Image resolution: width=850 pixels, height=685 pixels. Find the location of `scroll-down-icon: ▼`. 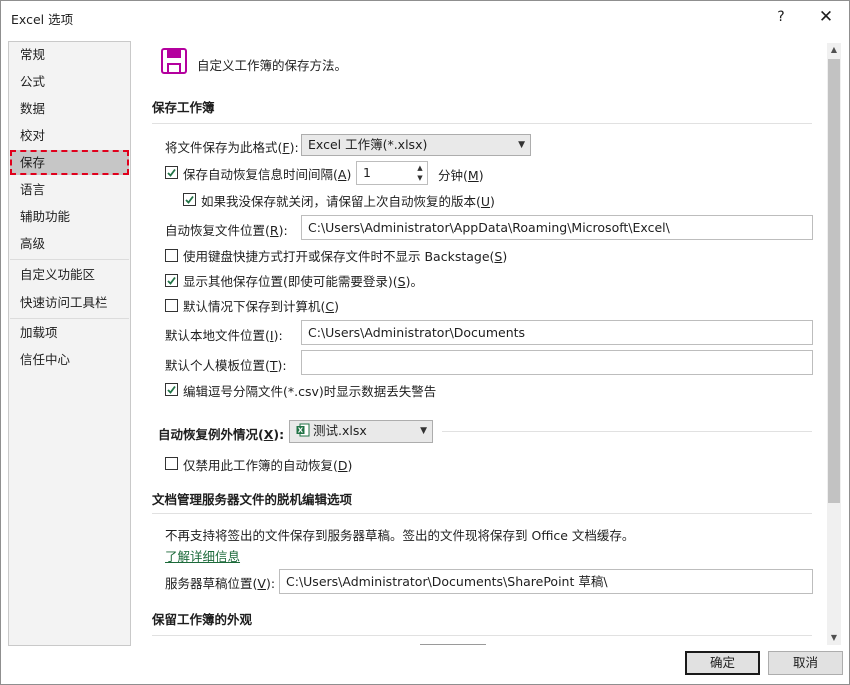

scroll-down-icon: ▼ is located at coordinates (834, 638).